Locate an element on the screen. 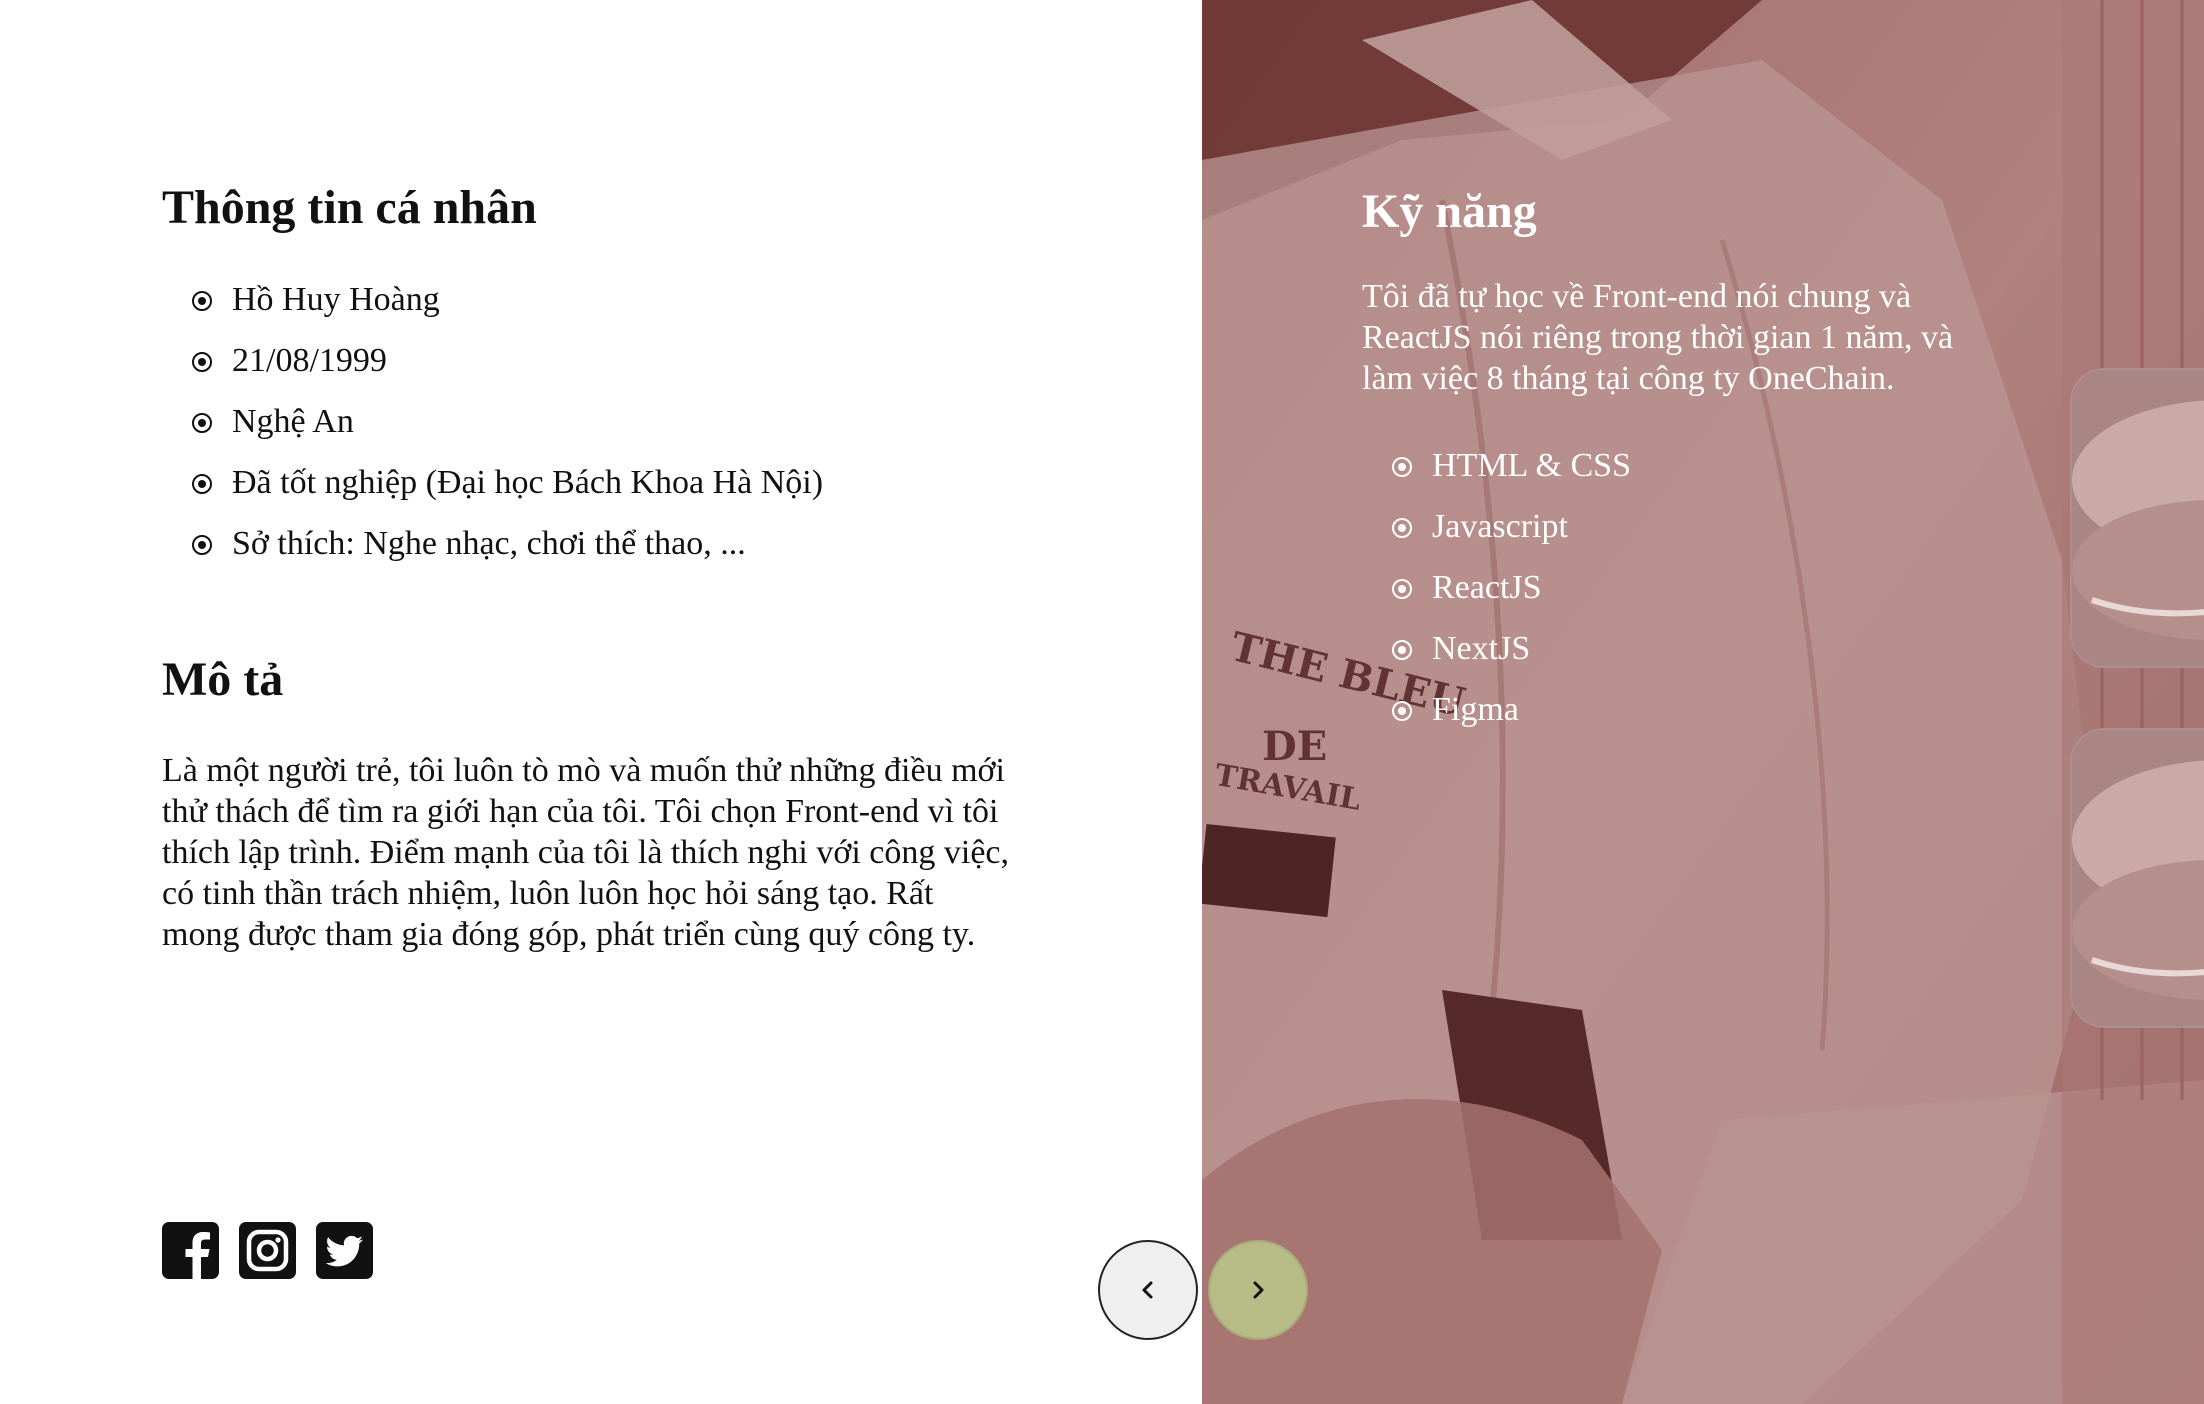 The width and height of the screenshot is (2204, 1404). info-item-education: Đã tốt nghiệp (Đại học Bách Khoa Hà Nội) is located at coordinates (492, 493).